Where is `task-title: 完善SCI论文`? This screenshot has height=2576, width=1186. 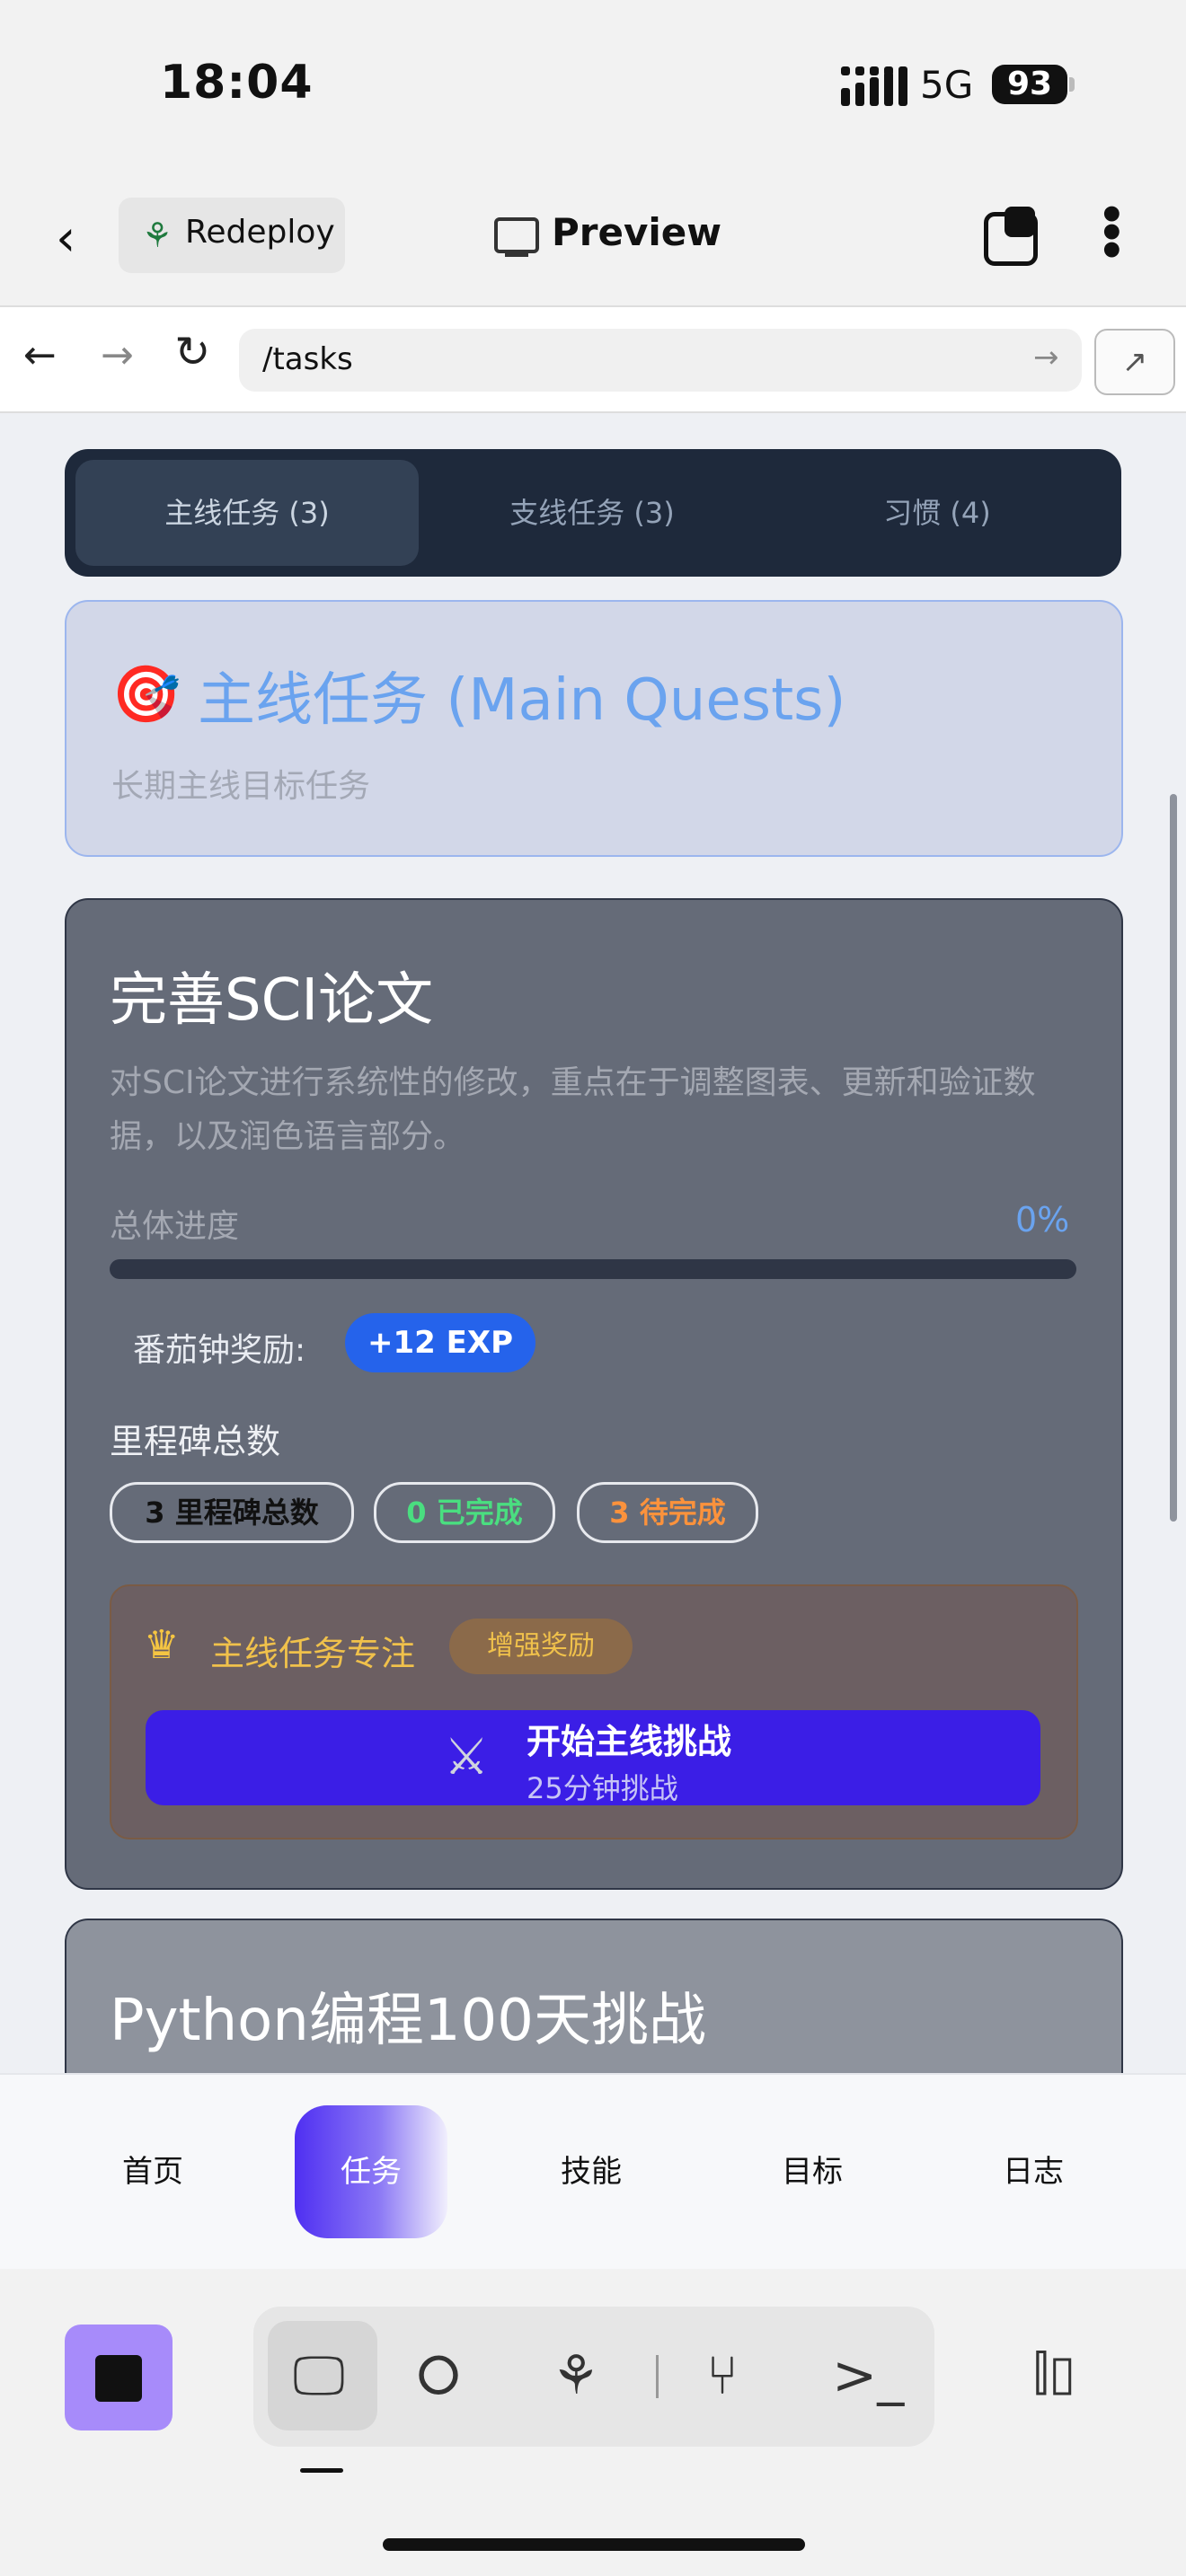
task-title: 完善SCI论文 is located at coordinates (272, 1000).